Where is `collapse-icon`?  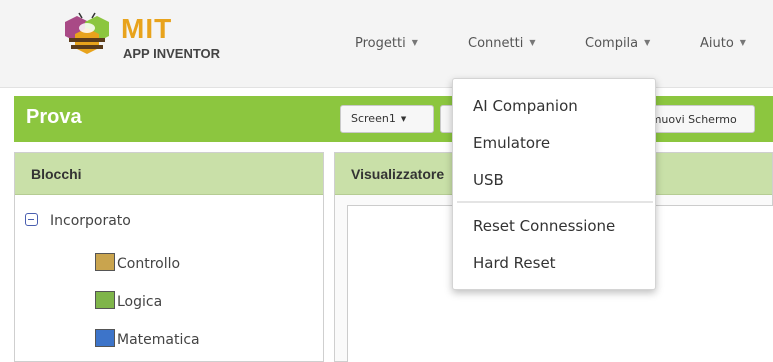 collapse-icon is located at coordinates (31, 219).